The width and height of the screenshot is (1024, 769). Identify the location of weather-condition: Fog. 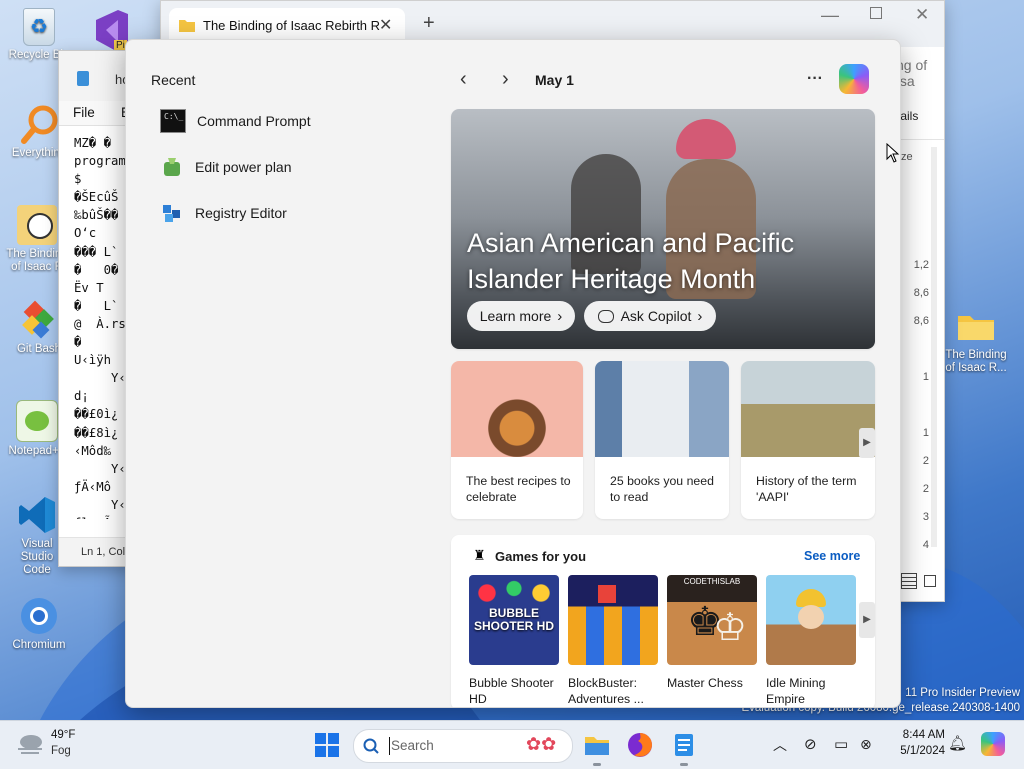
(61, 751).